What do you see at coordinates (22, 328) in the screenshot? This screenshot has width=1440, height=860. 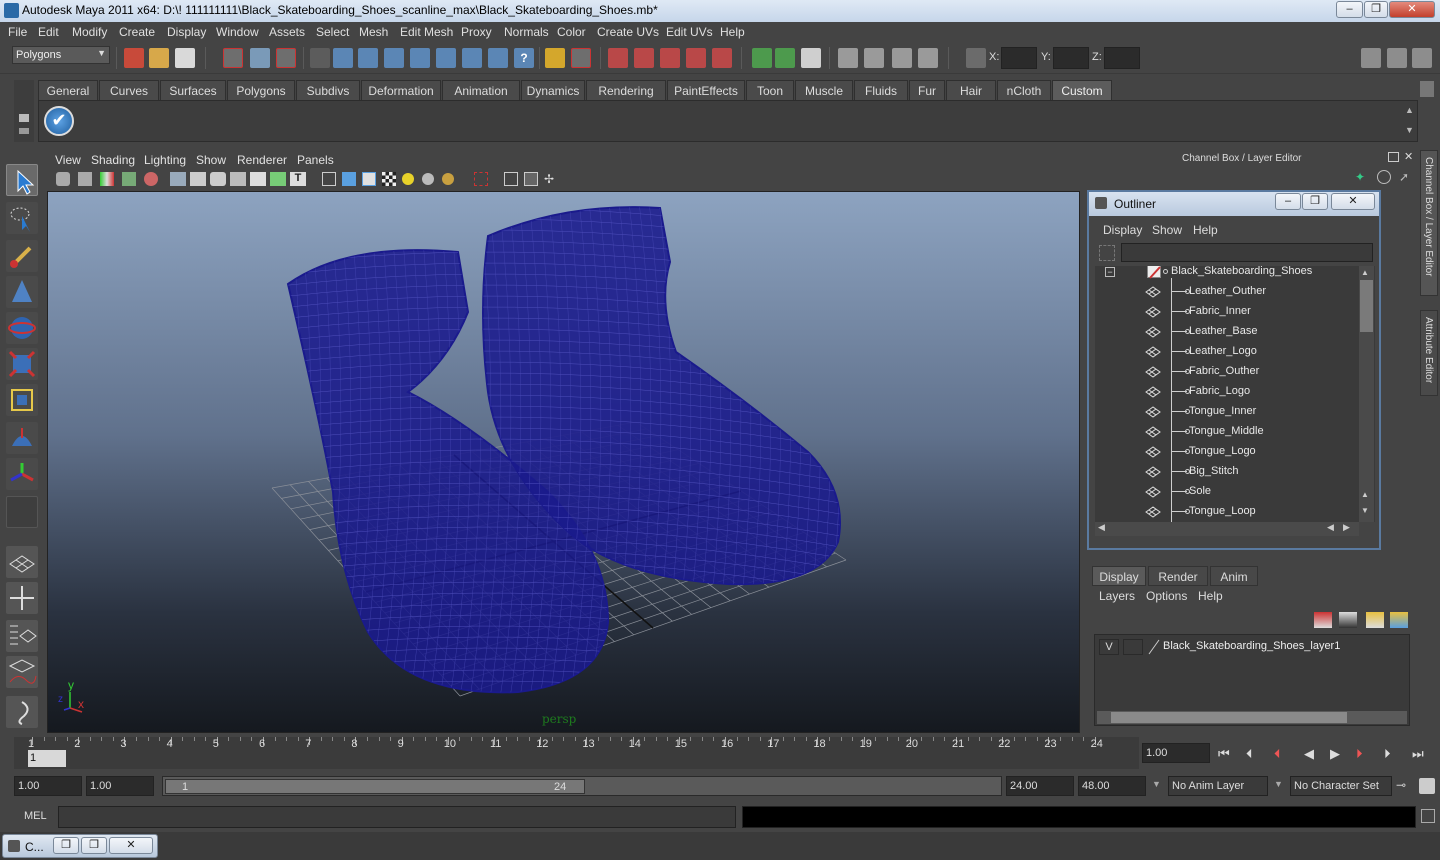 I see `rotate-tool-icon` at bounding box center [22, 328].